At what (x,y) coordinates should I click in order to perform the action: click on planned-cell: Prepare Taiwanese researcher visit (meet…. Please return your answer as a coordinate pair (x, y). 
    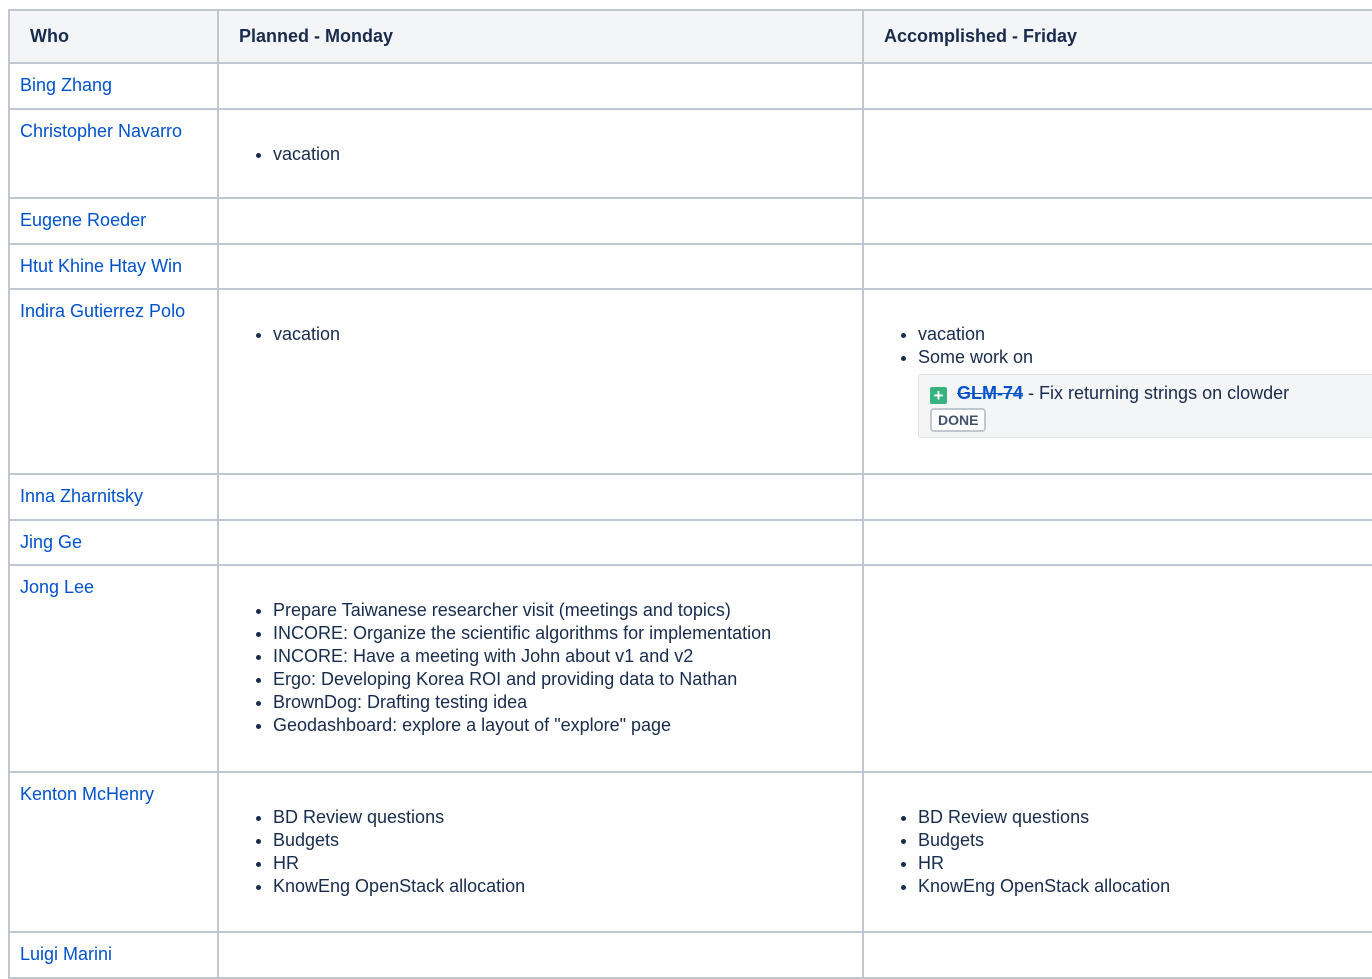
    Looking at the image, I should click on (540, 668).